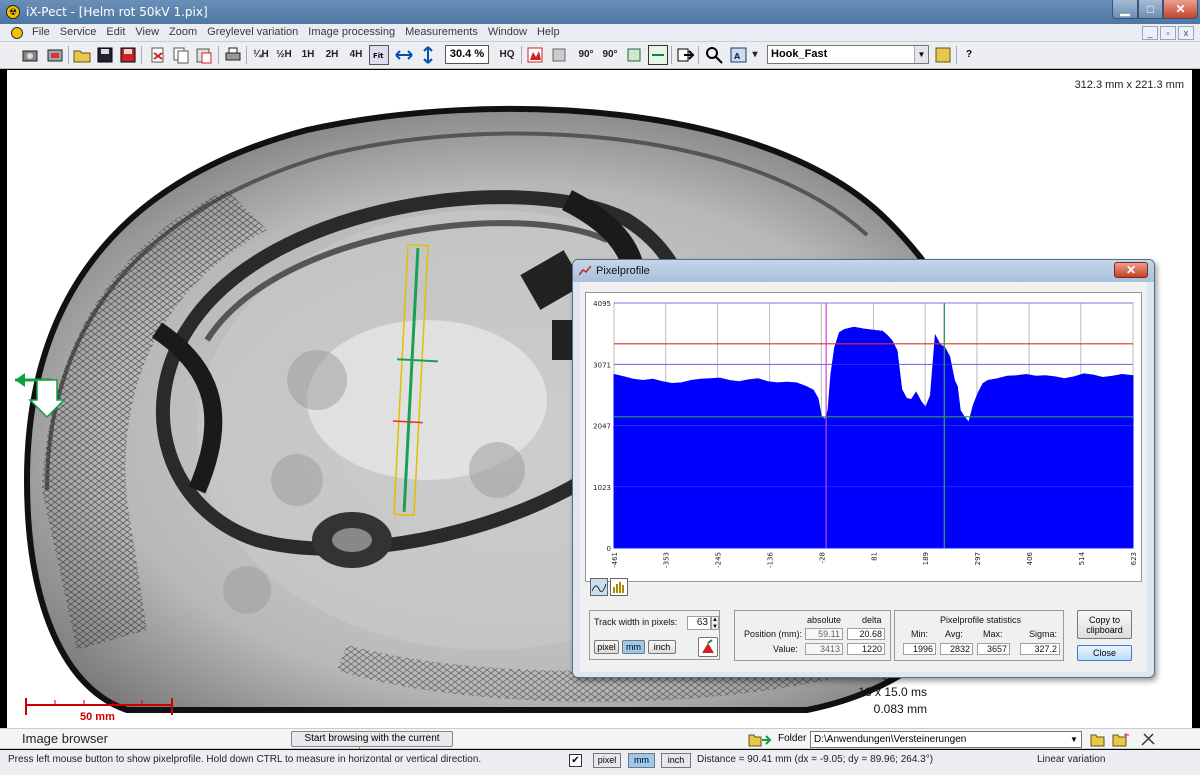  What do you see at coordinates (658, 55) in the screenshot?
I see `mirror-icon` at bounding box center [658, 55].